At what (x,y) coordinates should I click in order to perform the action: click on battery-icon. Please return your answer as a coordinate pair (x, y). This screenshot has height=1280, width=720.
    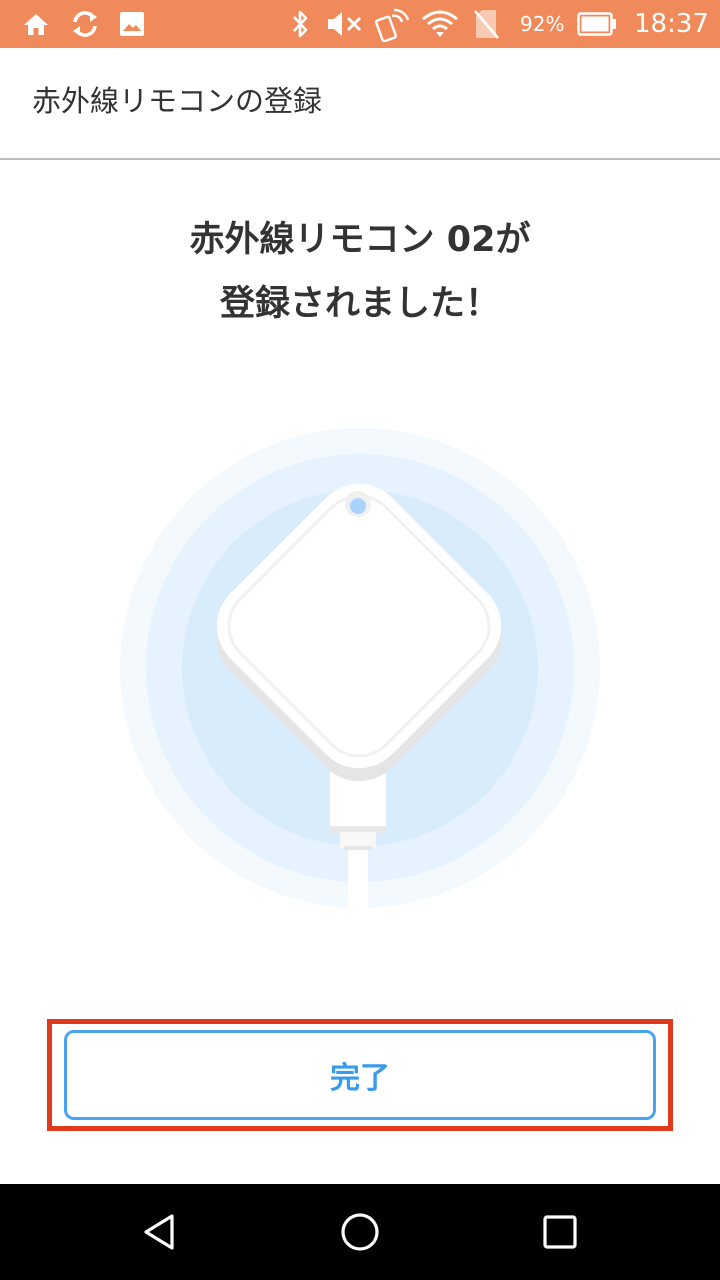
    Looking at the image, I should click on (597, 24).